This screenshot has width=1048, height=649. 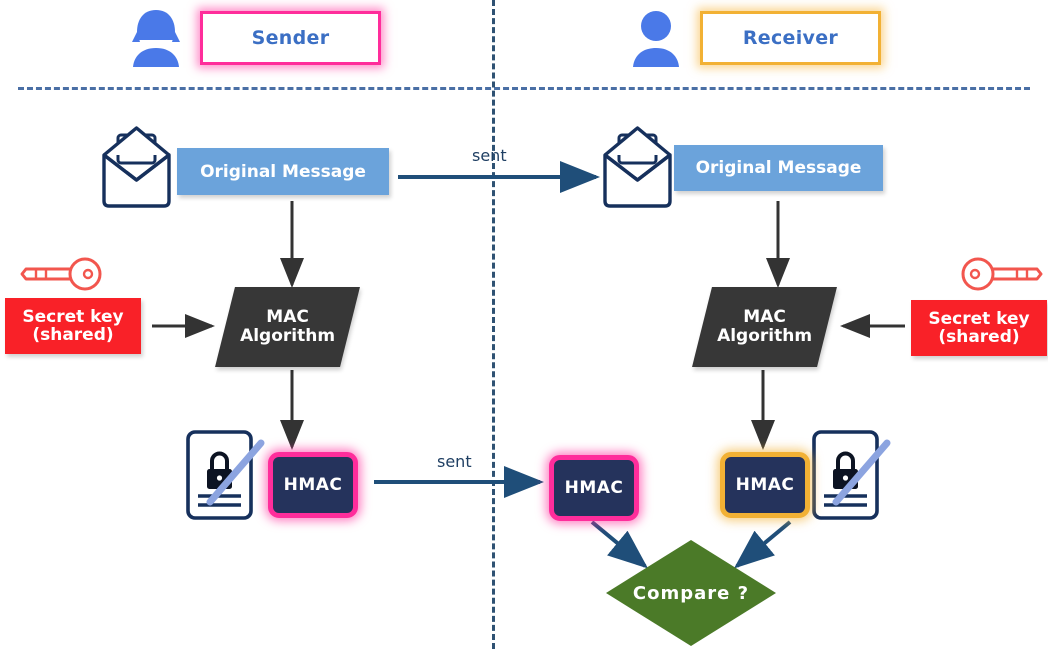 I want to click on sender-original-message-block: Original Message, so click(x=283, y=171).